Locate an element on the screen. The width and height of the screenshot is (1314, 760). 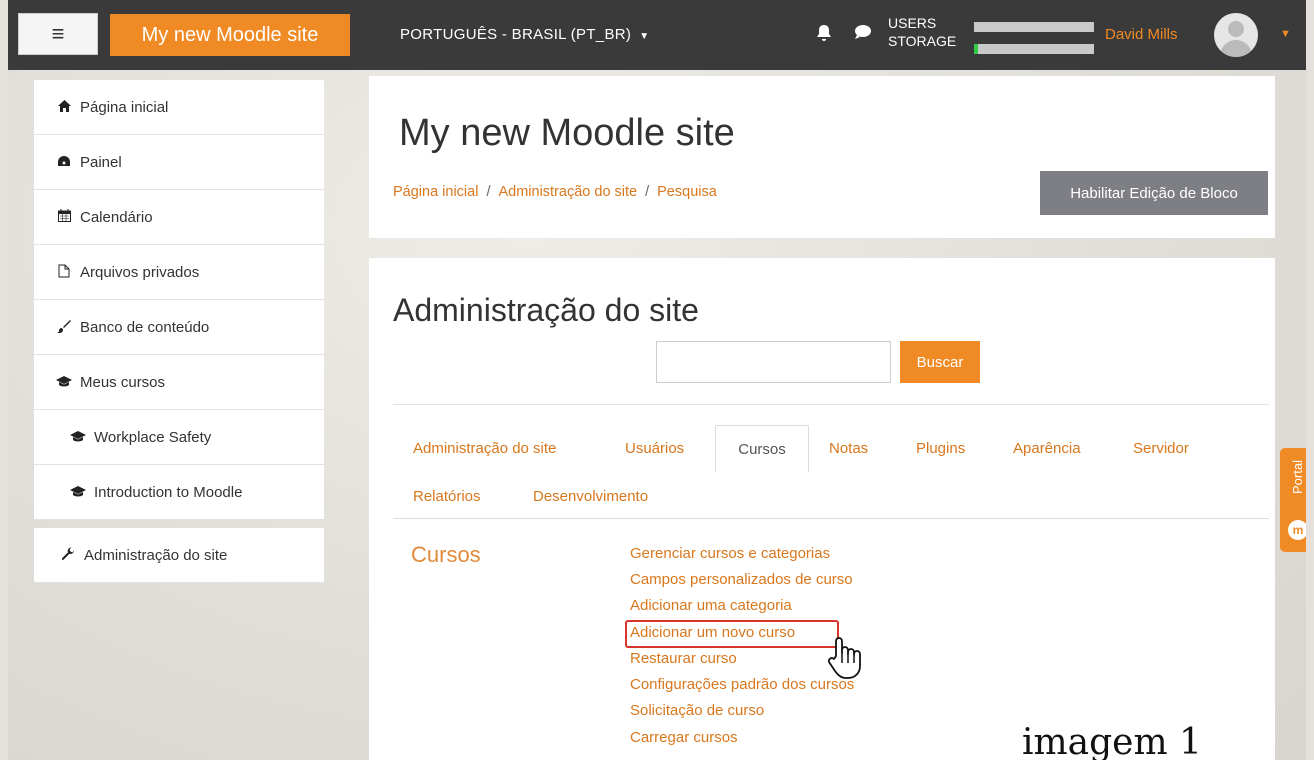
sidebar-item-private-files: Arquivos privados is located at coordinates (179, 272).